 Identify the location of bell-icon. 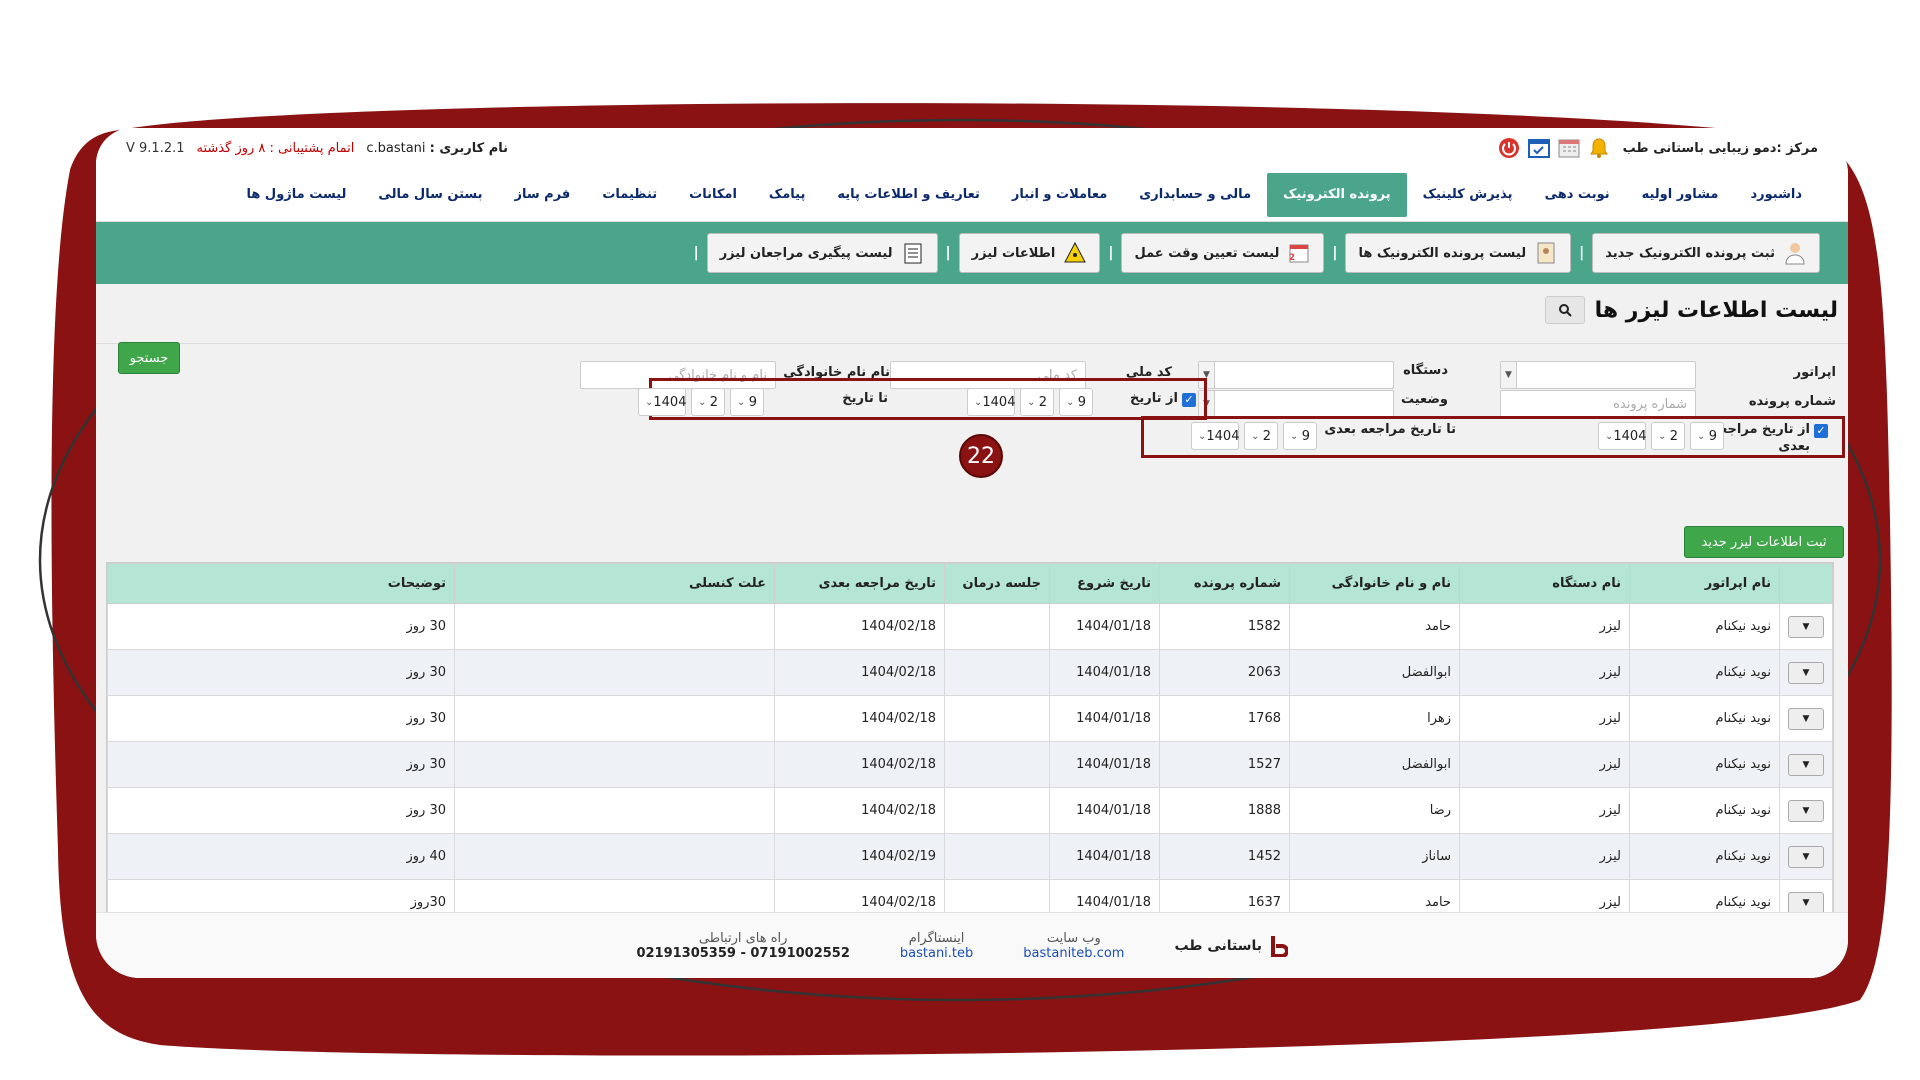
(1599, 148).